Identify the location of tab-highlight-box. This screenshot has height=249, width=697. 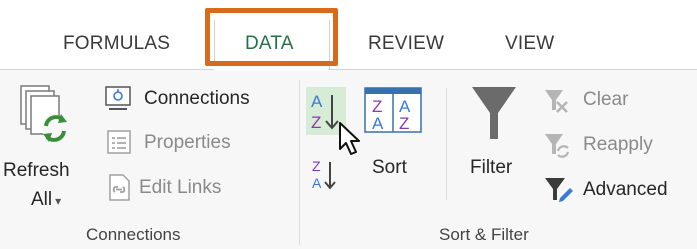
(271, 37).